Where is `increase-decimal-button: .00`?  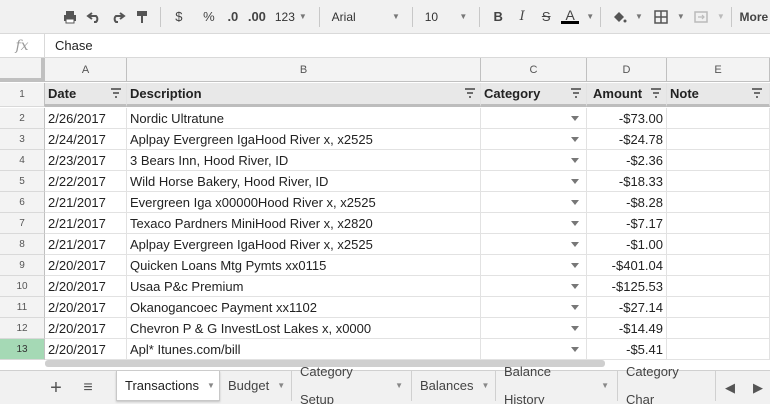 increase-decimal-button: .00 is located at coordinates (257, 17).